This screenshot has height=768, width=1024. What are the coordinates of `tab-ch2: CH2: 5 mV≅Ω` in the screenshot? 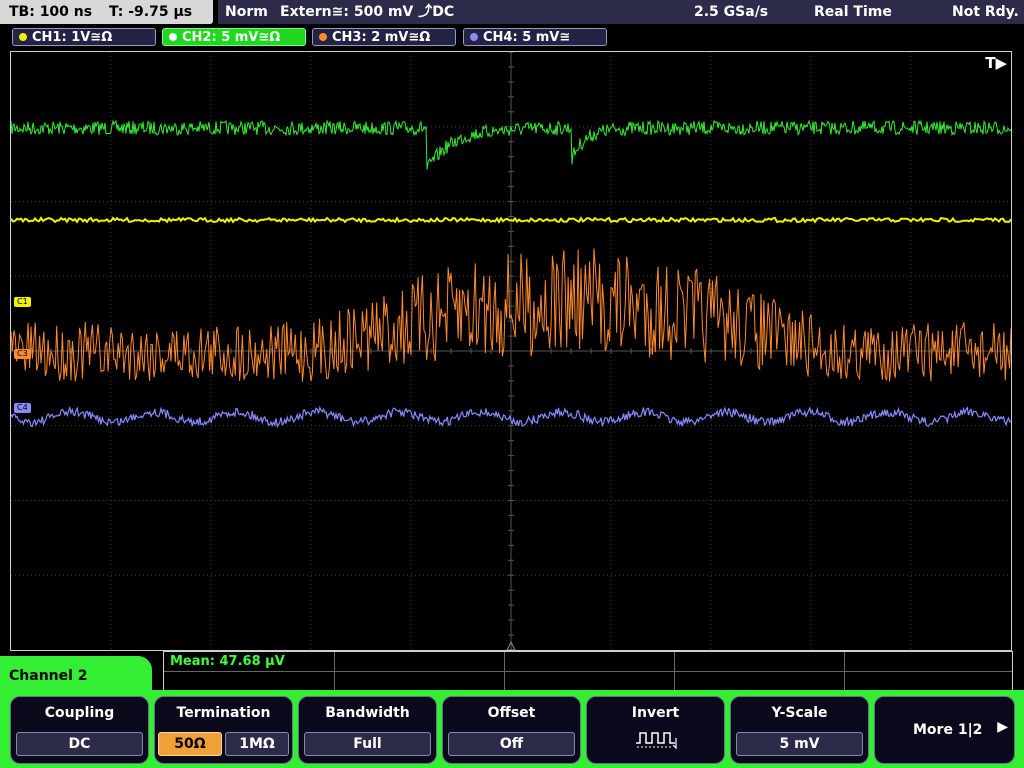 It's located at (234, 37).